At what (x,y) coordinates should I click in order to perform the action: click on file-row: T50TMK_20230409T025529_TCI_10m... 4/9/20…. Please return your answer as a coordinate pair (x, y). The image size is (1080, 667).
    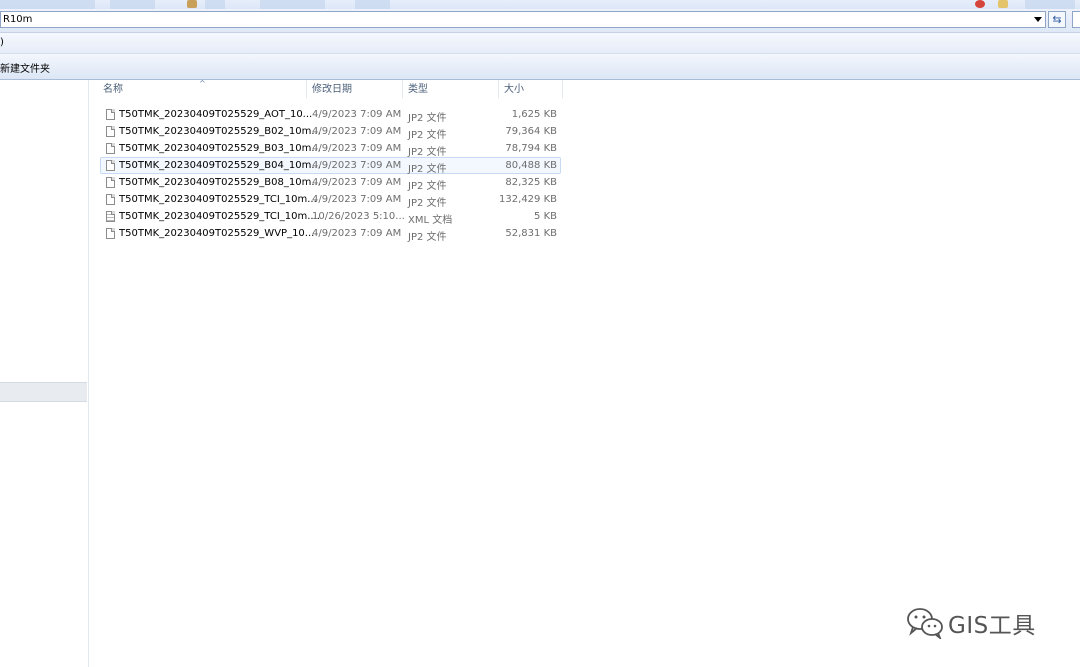
    Looking at the image, I should click on (330, 200).